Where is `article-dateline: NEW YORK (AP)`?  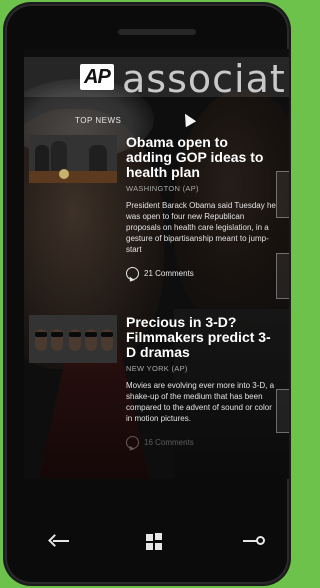 article-dateline: NEW YORK (AP) is located at coordinates (157, 368).